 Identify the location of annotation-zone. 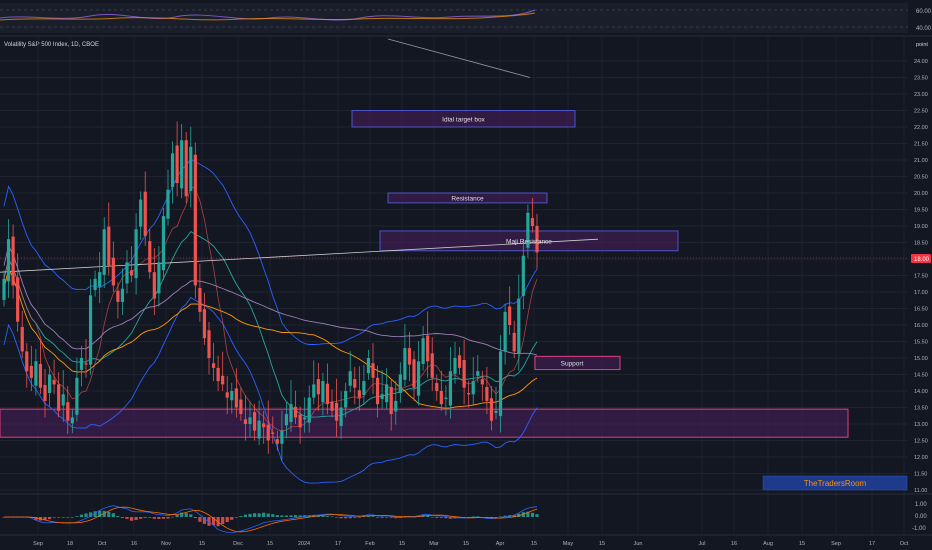
(424, 423).